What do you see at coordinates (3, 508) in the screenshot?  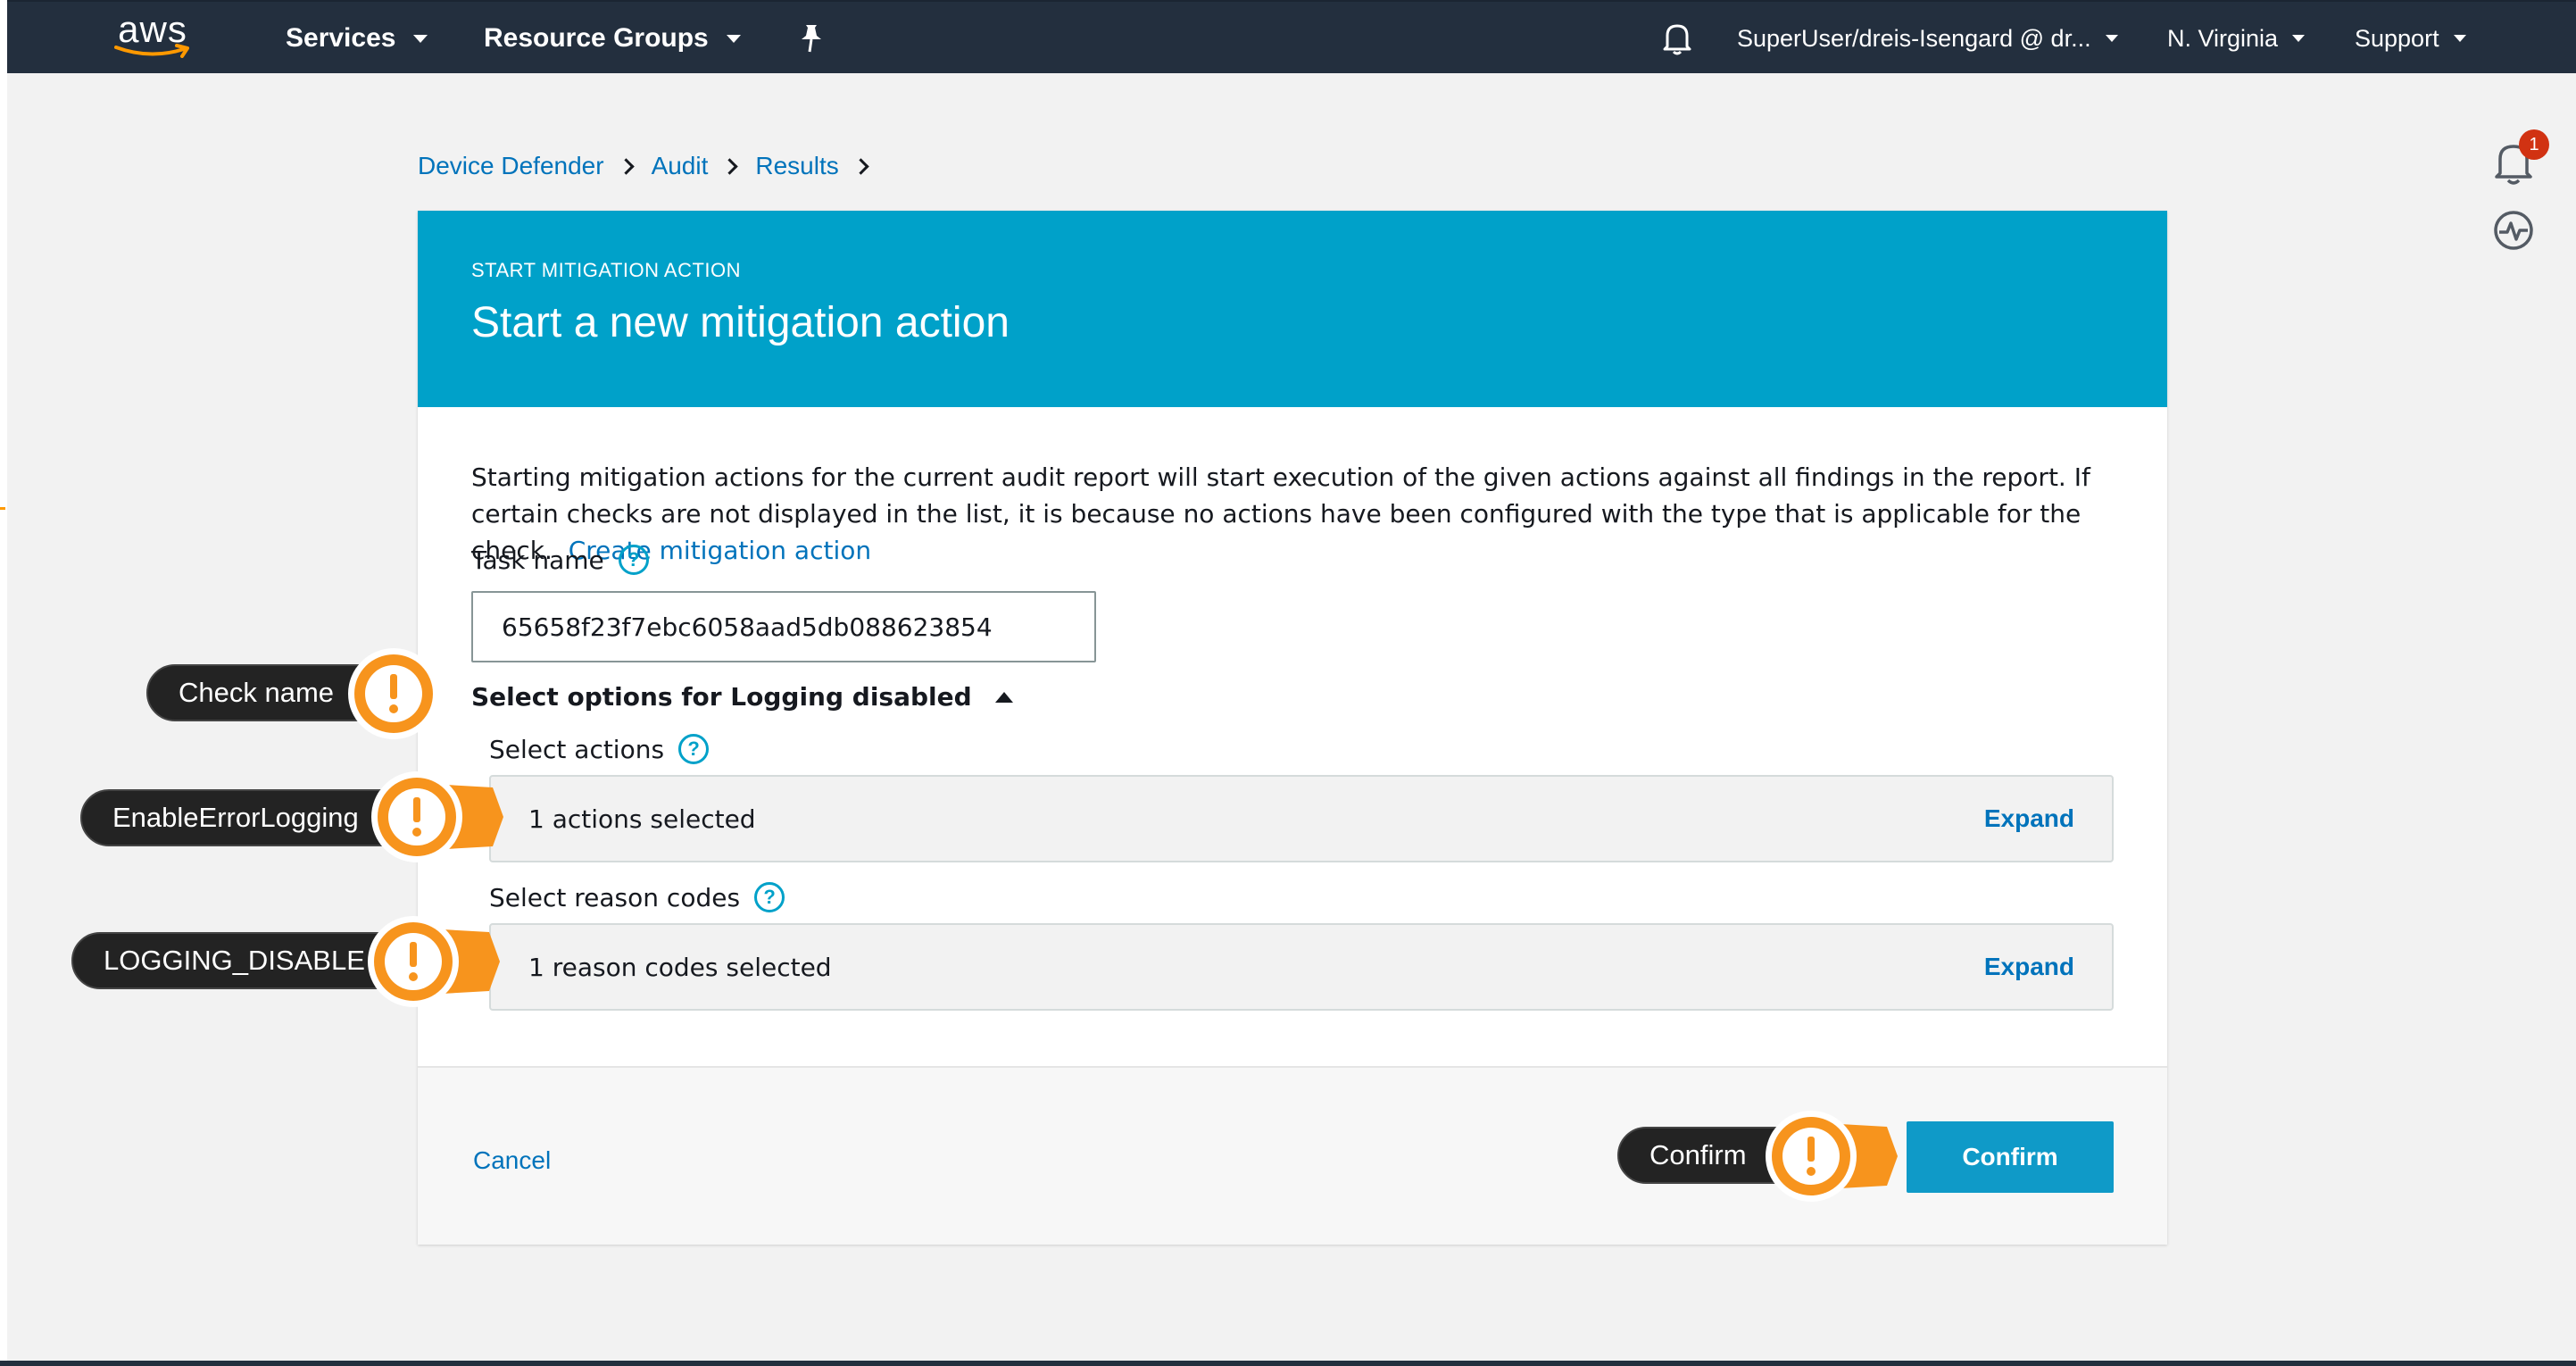 I see `edge-marker` at bounding box center [3, 508].